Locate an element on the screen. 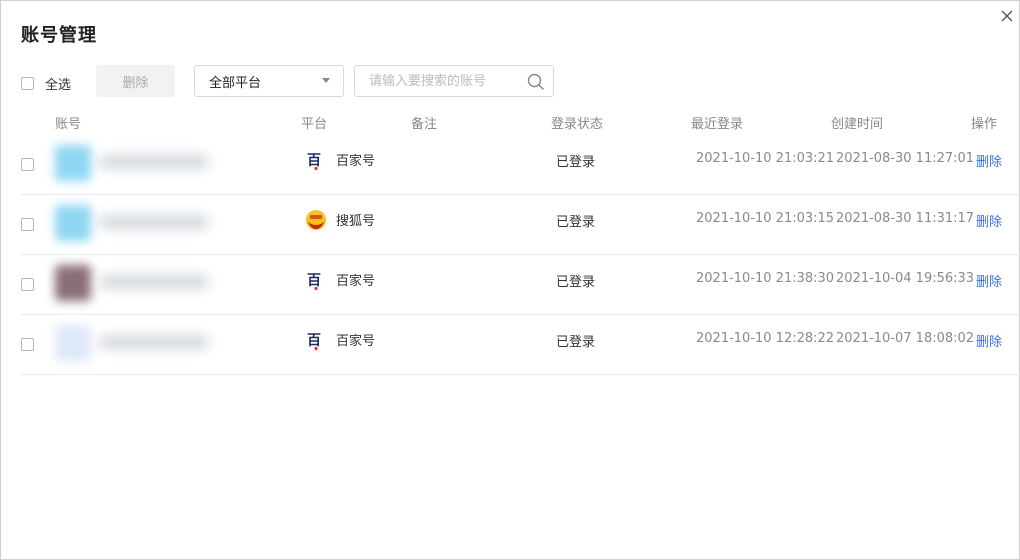 The image size is (1020, 560). header-status: 登录状态 is located at coordinates (577, 124).